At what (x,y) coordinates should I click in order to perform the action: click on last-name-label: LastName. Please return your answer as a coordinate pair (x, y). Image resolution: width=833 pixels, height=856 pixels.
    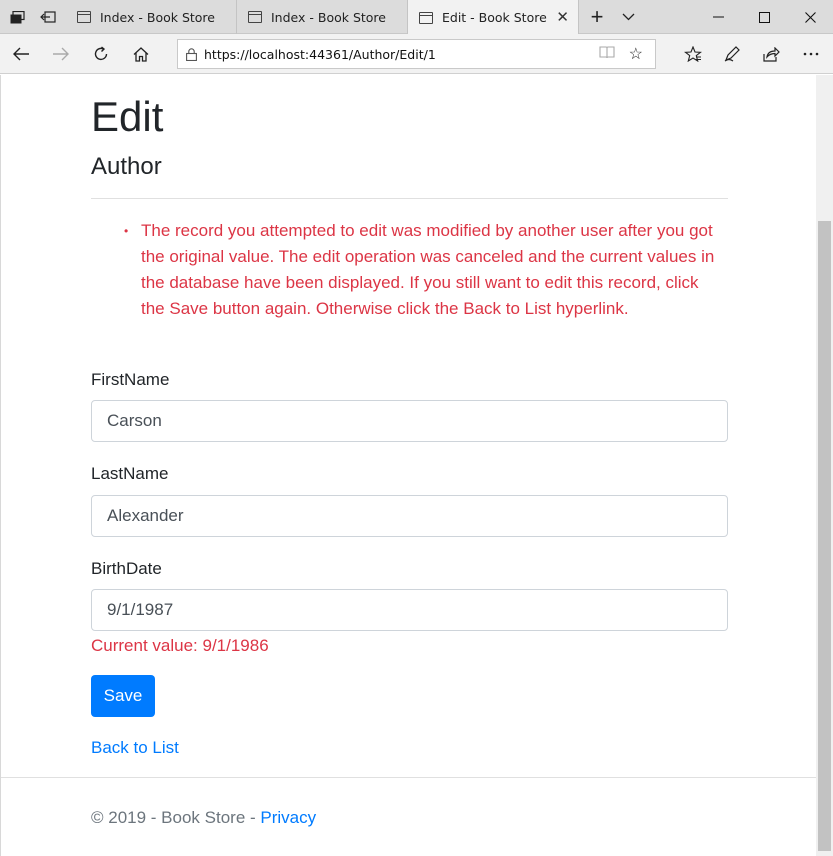
    Looking at the image, I should click on (130, 473).